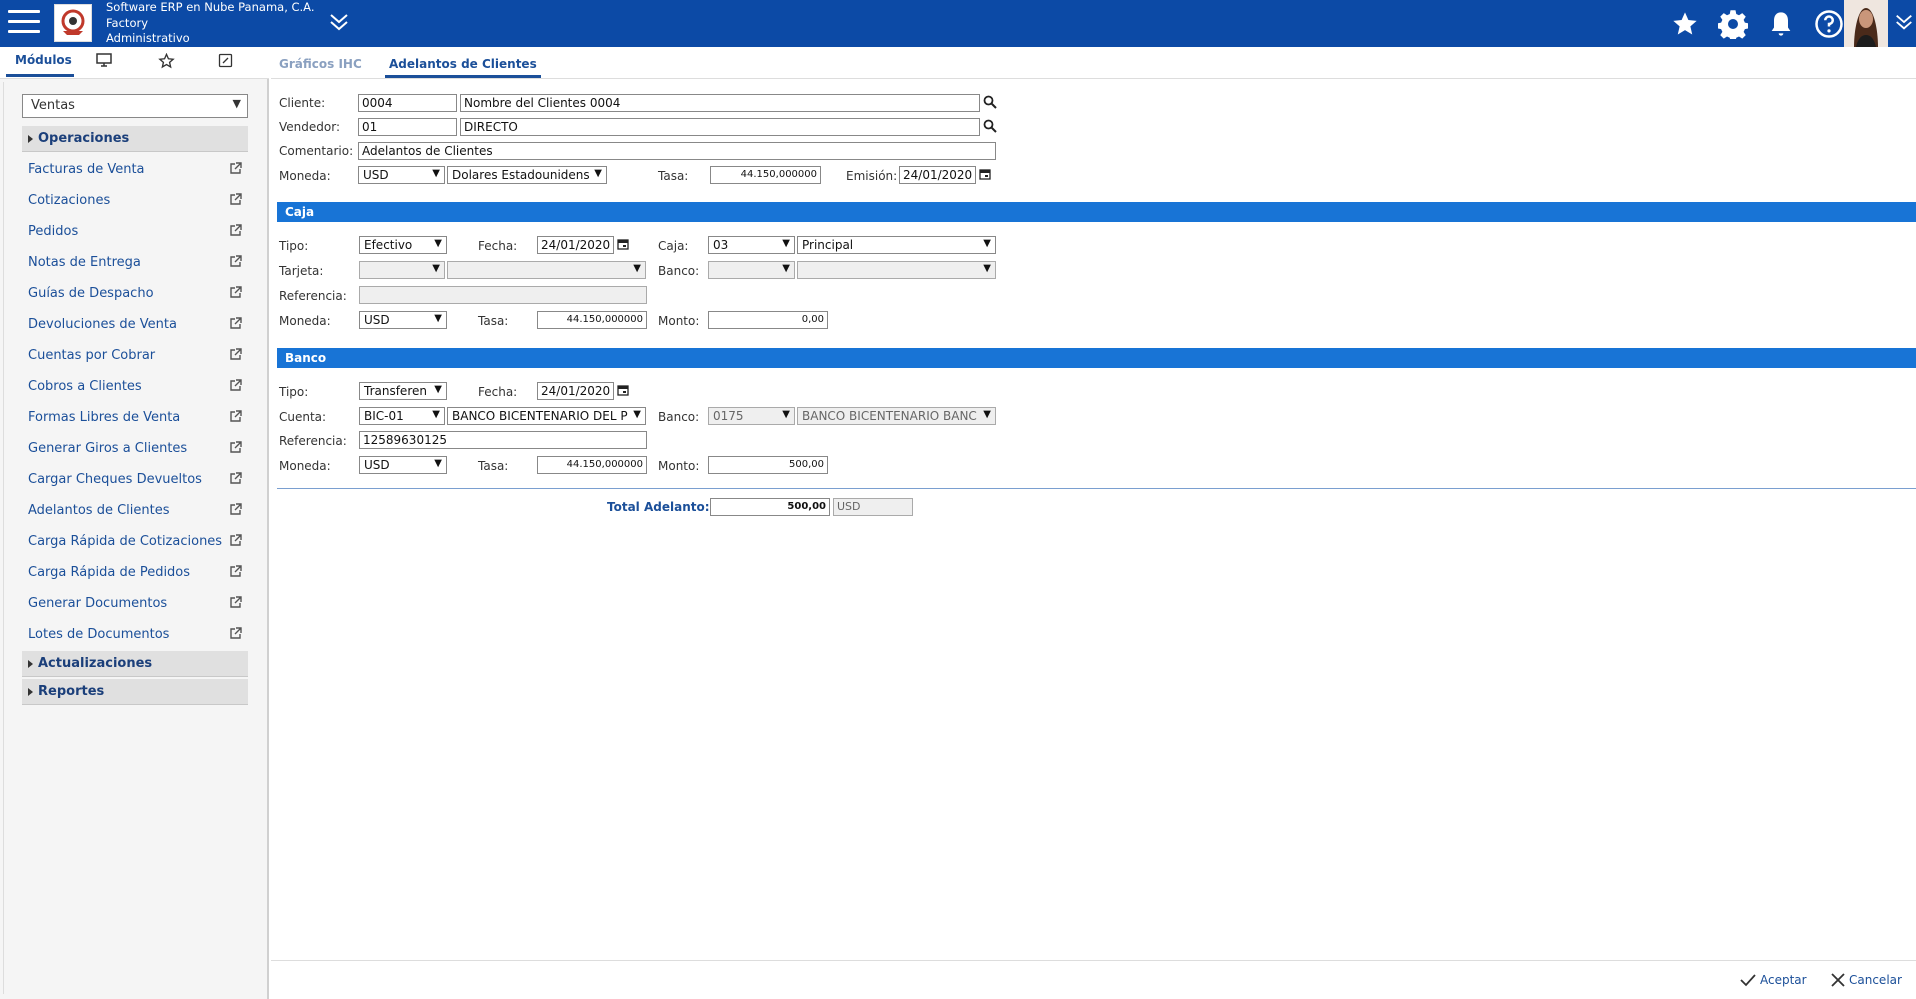  I want to click on caja-code-value: 03, so click(721, 245).